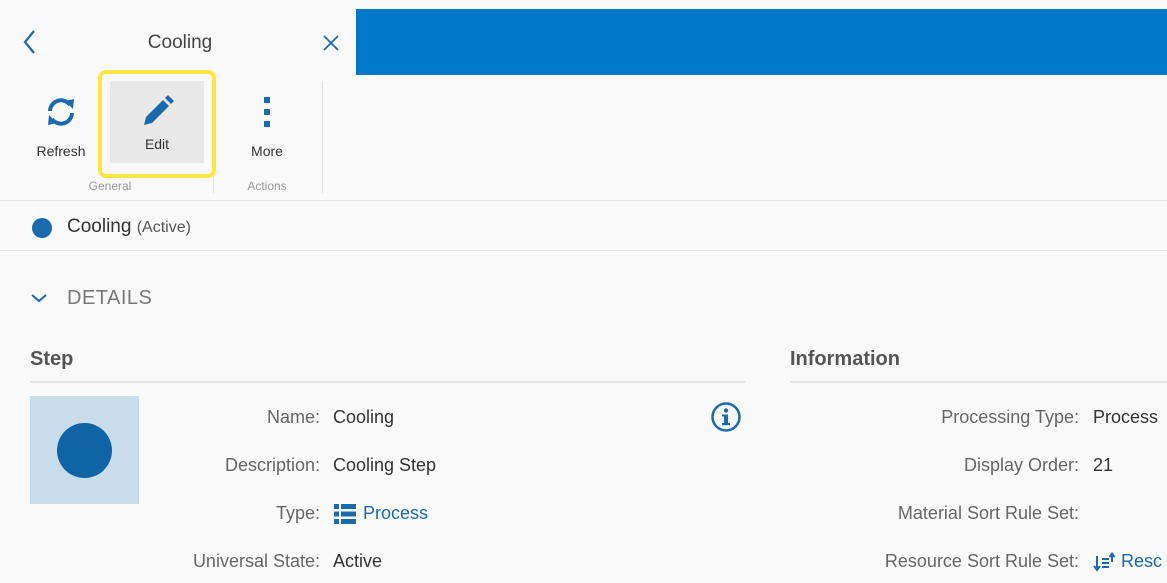 Image resolution: width=1167 pixels, height=583 pixels. What do you see at coordinates (988, 513) in the screenshot?
I see `material-sort-rule-set-label: Material Sort Rule Set:` at bounding box center [988, 513].